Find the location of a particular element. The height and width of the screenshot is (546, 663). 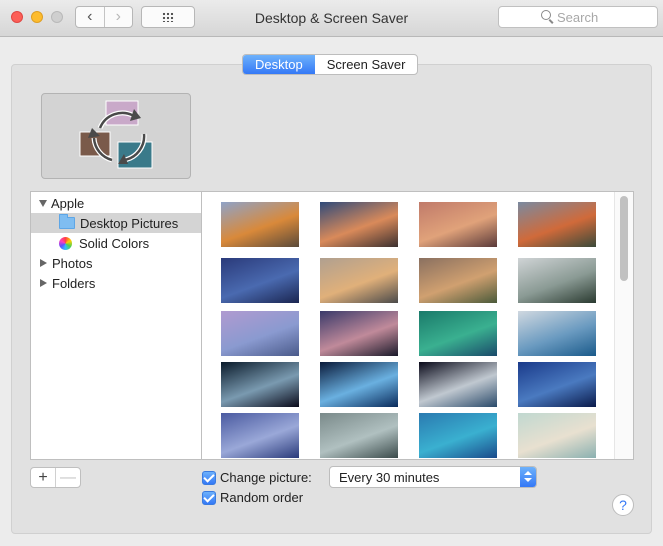

tab-bar: Desktop Screen Saver is located at coordinates (330, 64).